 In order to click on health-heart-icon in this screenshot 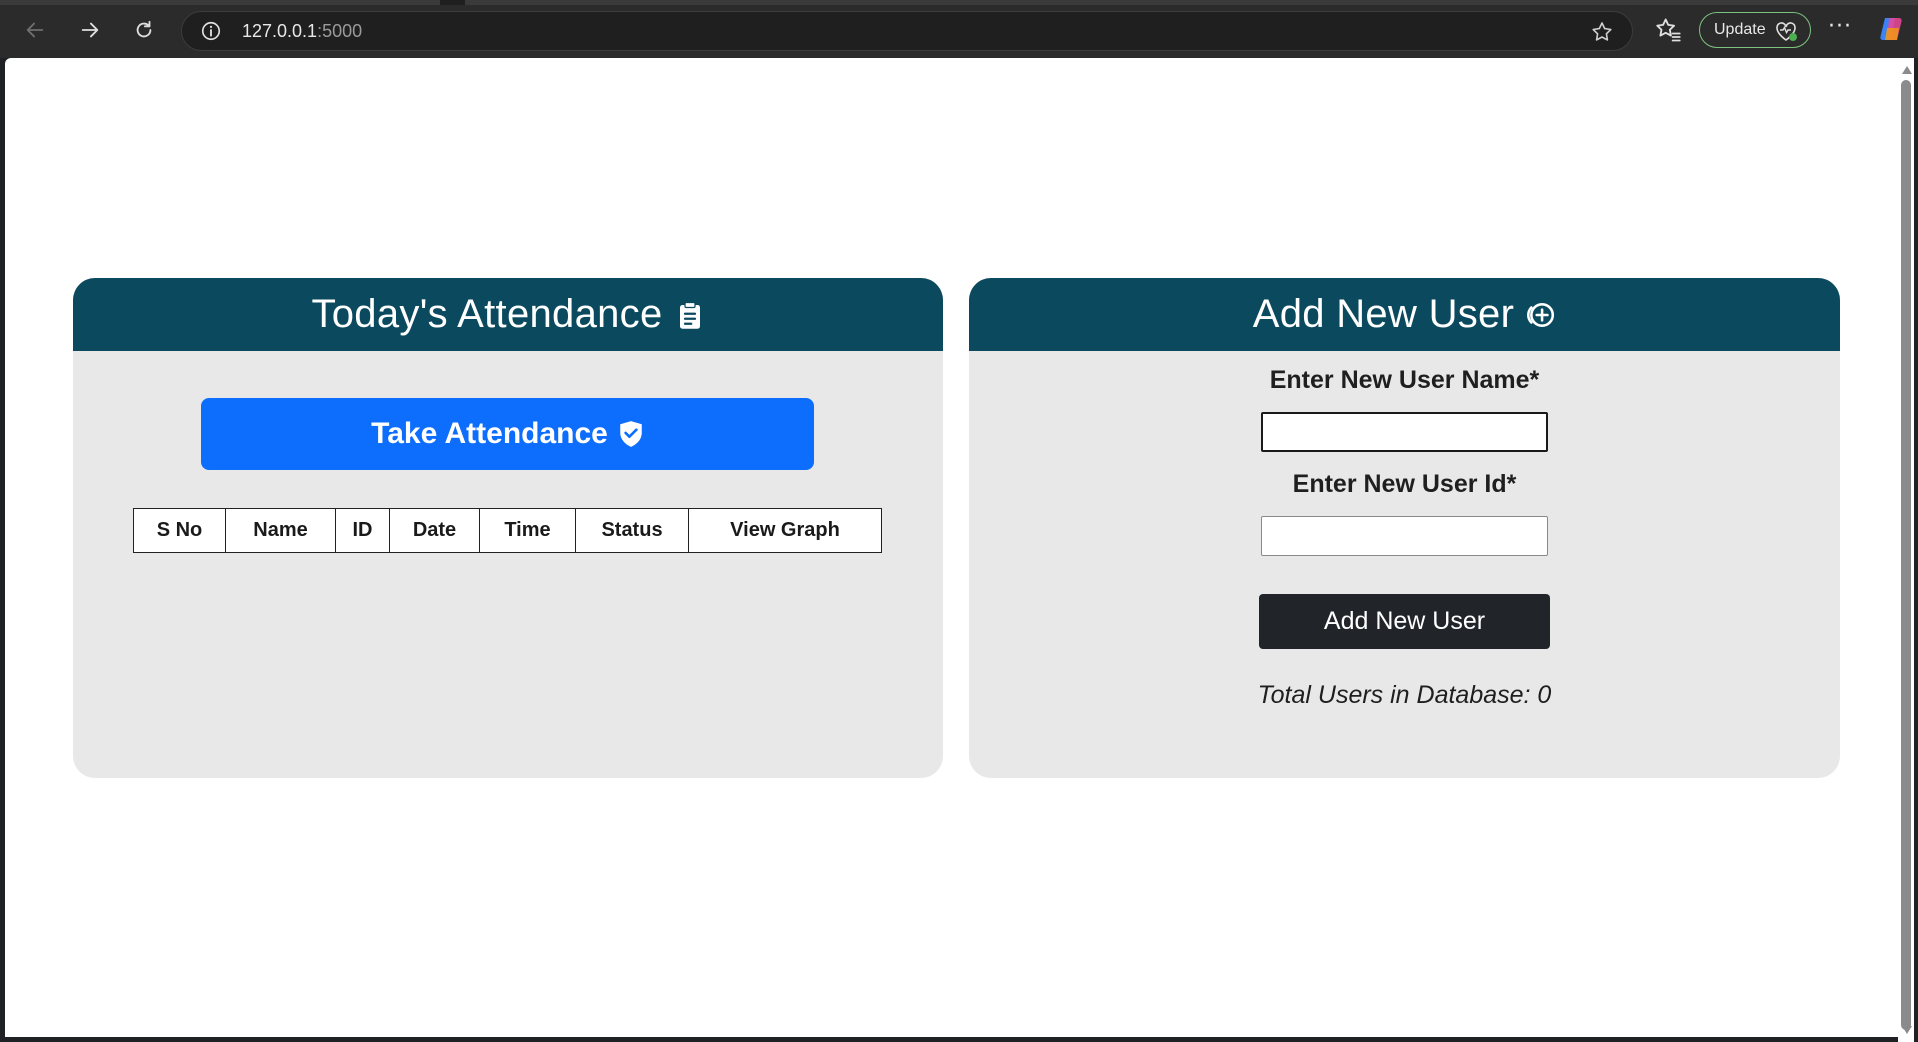, I will do `click(1786, 31)`.